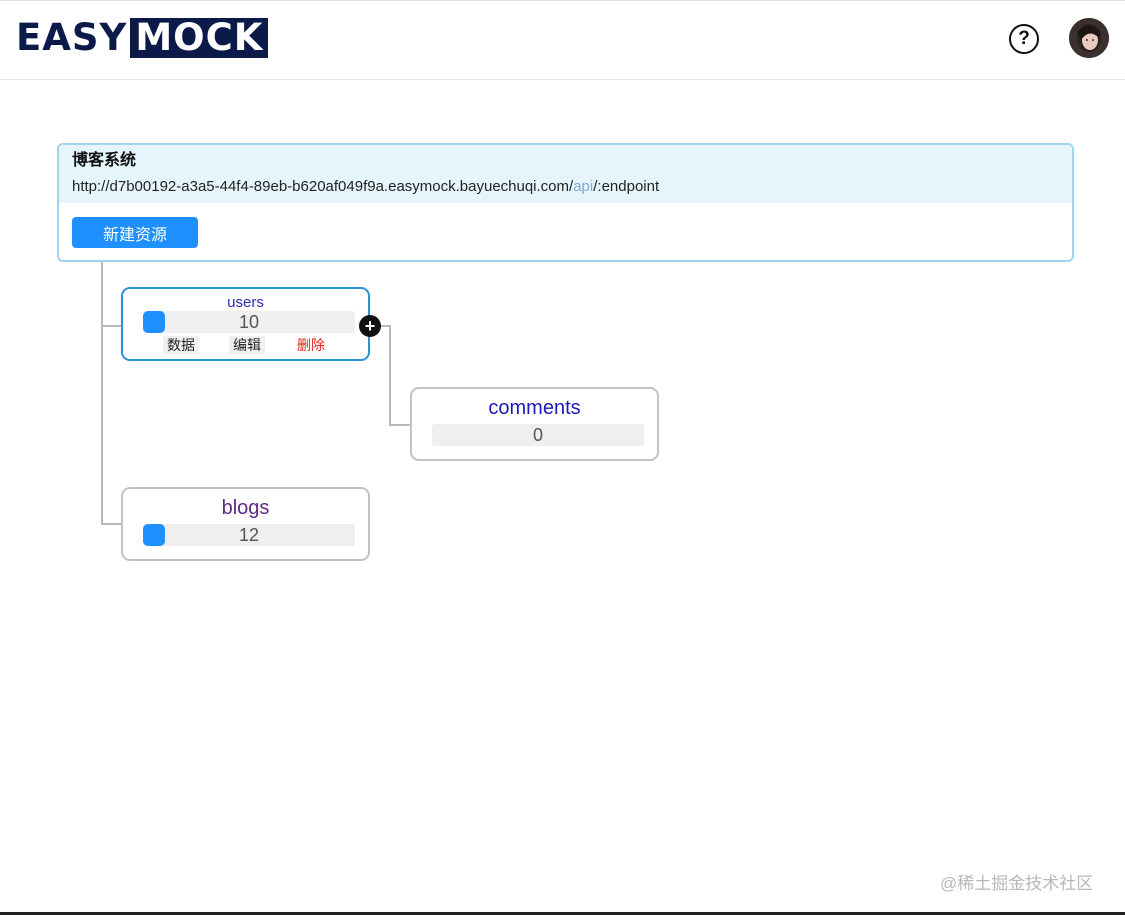 Image resolution: width=1125 pixels, height=915 pixels. I want to click on project-name: 博客系统, so click(104, 160).